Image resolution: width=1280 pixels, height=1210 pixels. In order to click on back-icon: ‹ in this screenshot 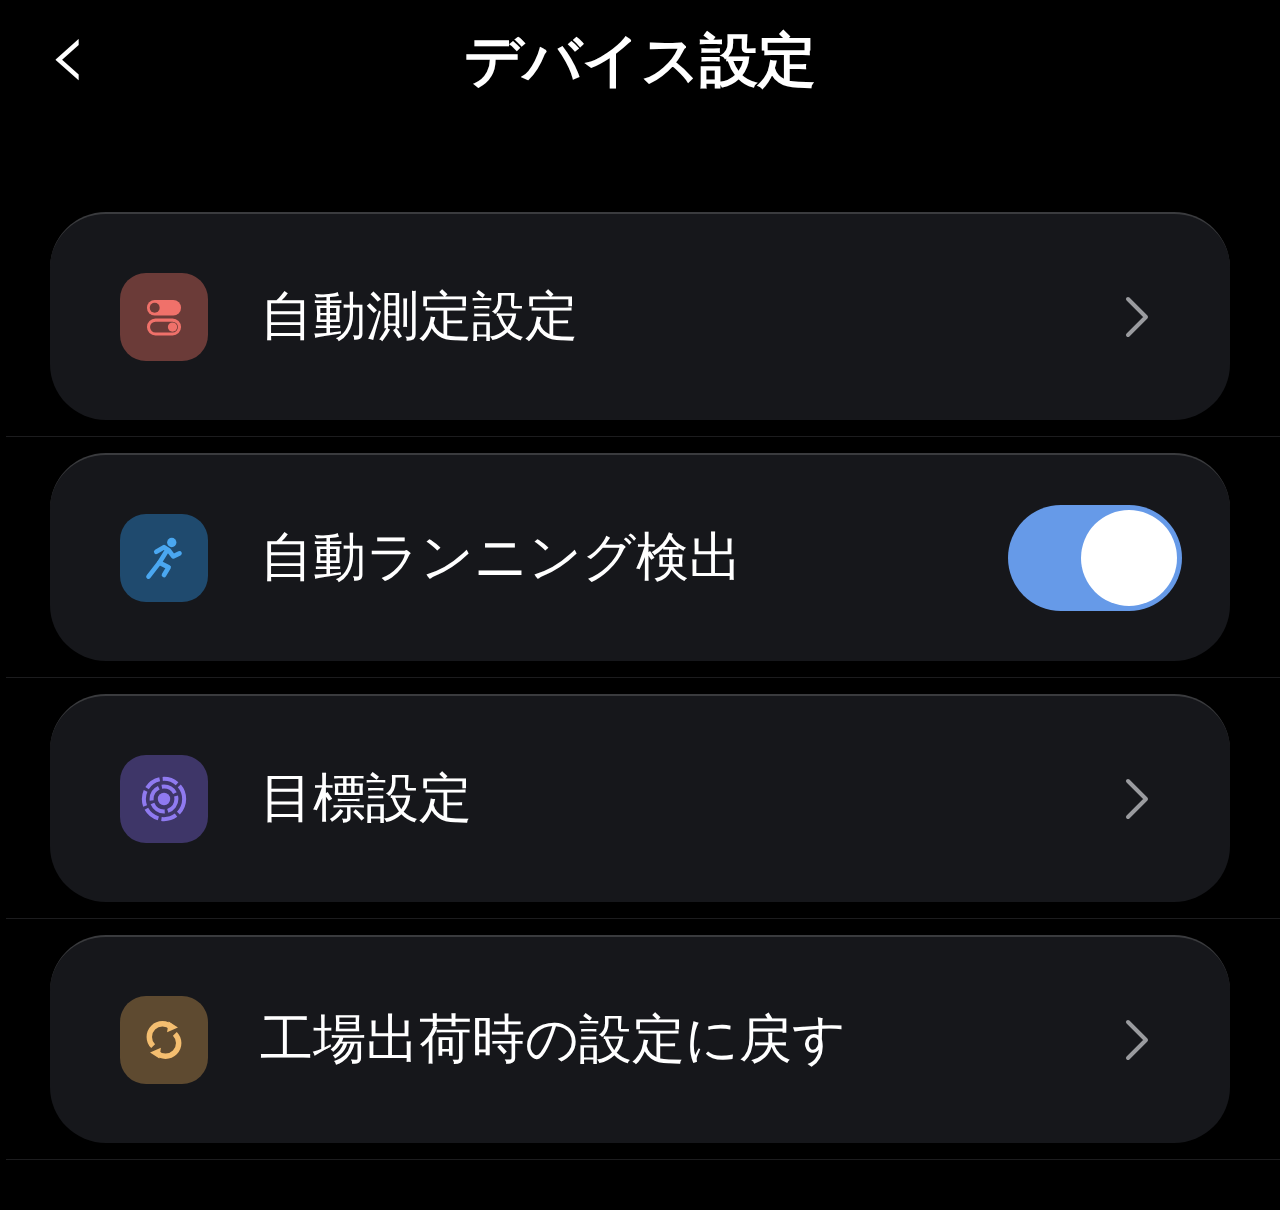, I will do `click(68, 55)`.